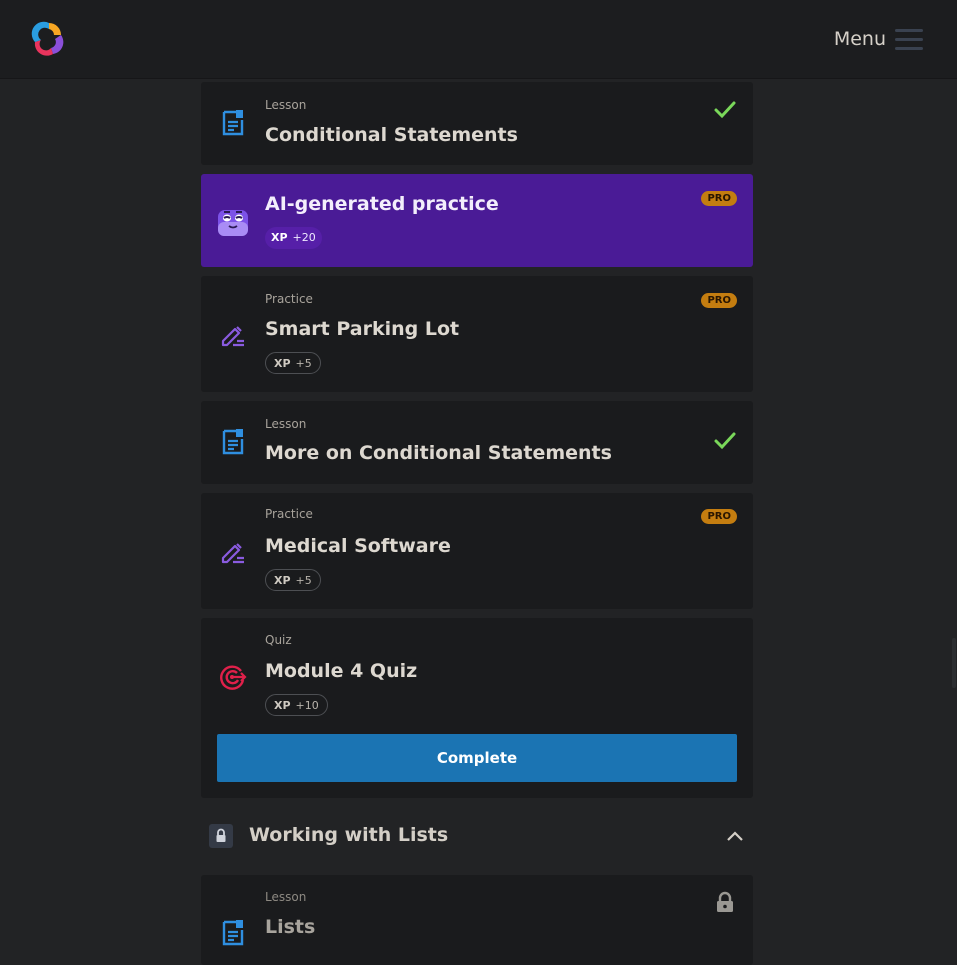 The image size is (957, 965). I want to click on menu-label: Menu, so click(859, 39).